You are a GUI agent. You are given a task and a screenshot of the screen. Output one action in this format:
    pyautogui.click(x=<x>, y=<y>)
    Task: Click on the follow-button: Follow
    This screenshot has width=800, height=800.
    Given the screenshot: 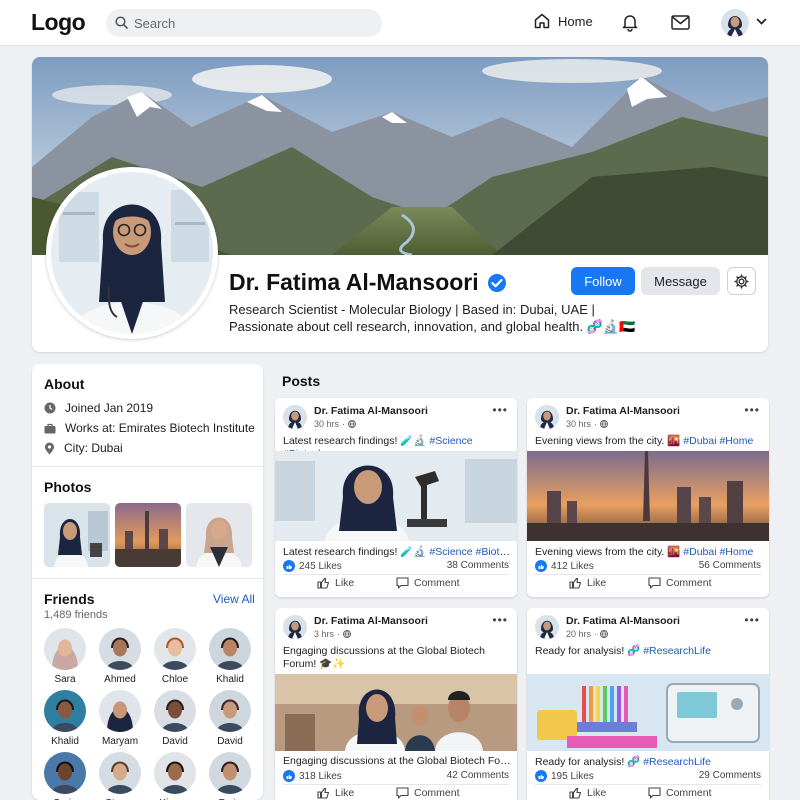 What is the action you would take?
    pyautogui.click(x=603, y=281)
    